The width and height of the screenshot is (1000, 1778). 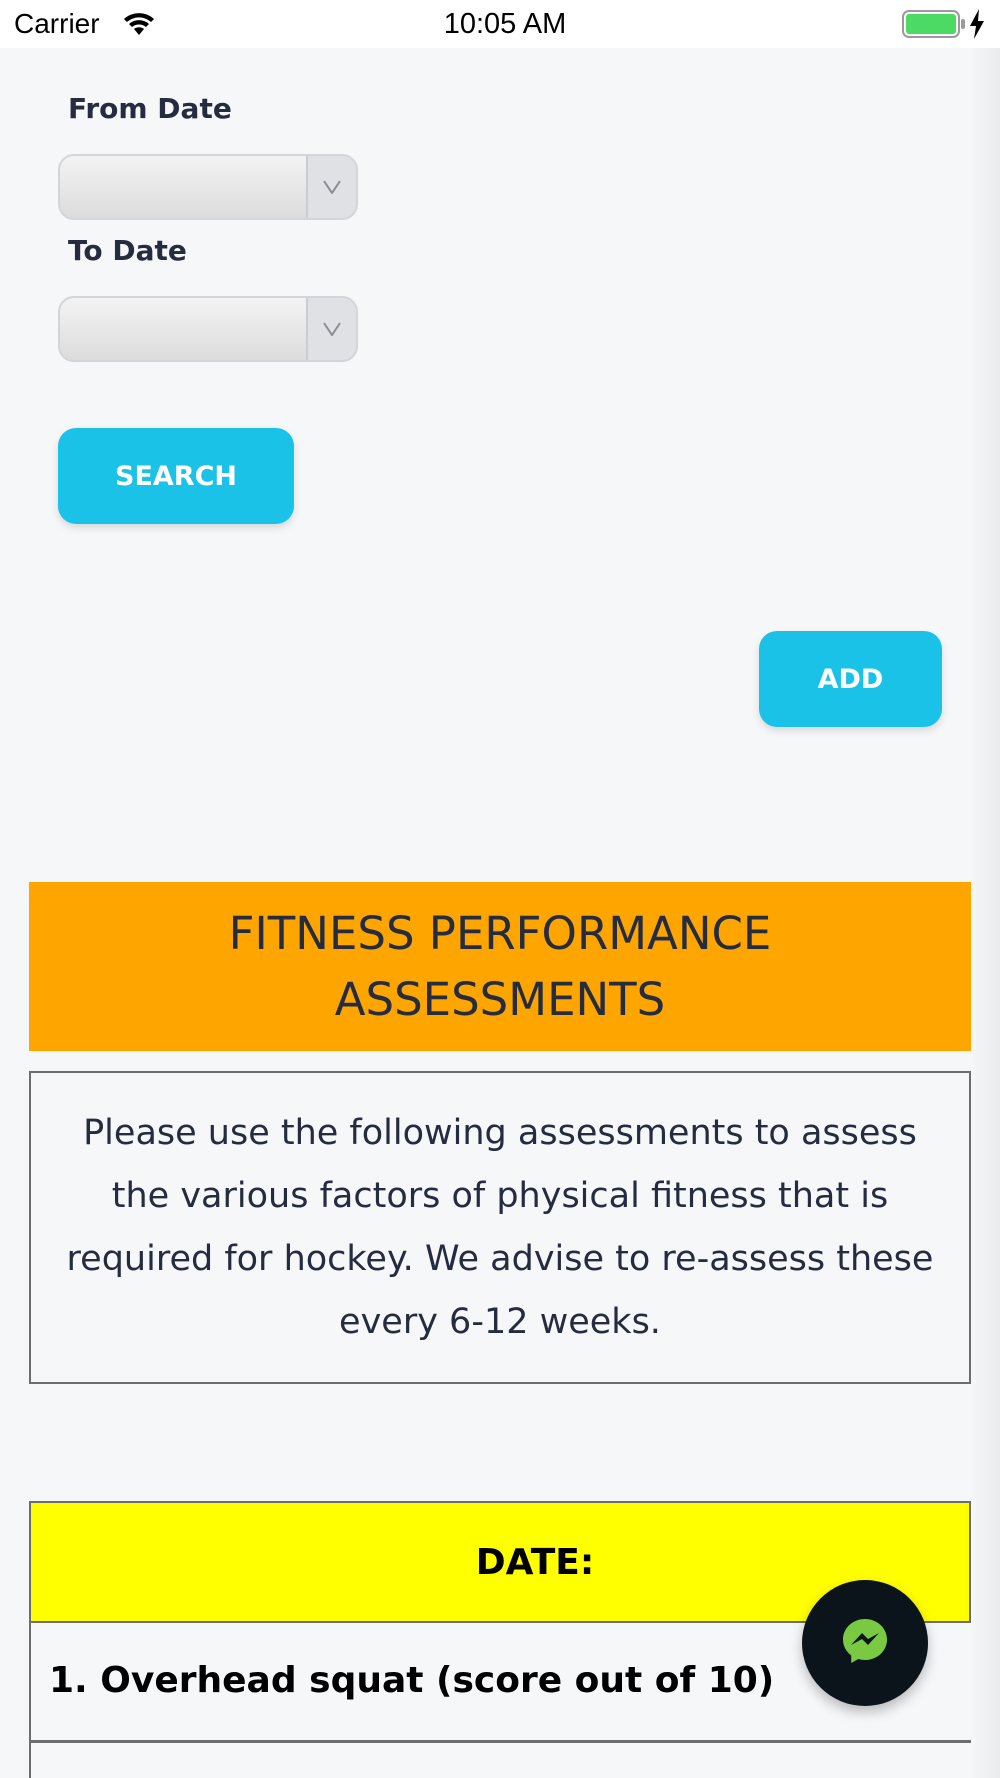 I want to click on table-row, so click(x=500, y=1760).